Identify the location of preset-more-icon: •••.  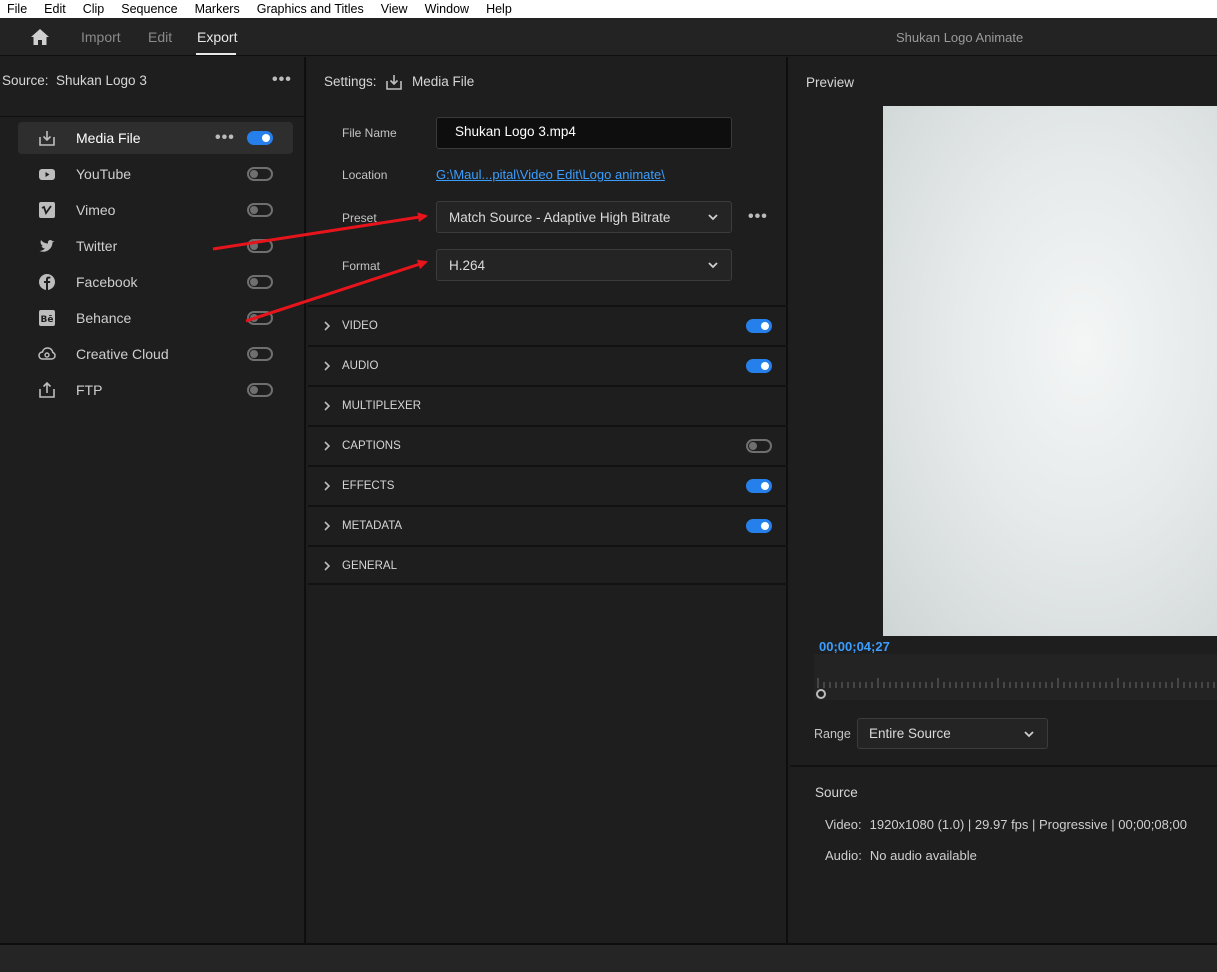
(758, 217).